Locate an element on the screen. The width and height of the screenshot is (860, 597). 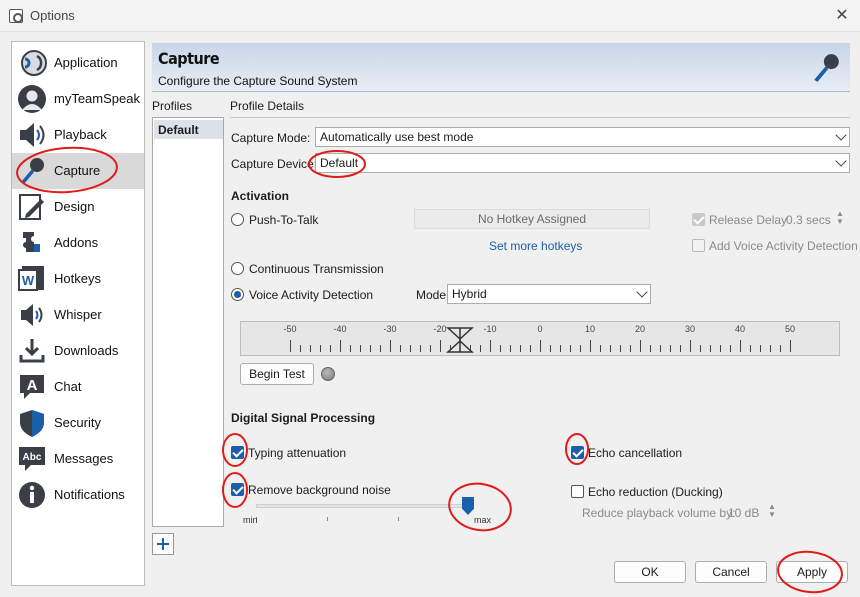
keyboard-icon: W is located at coordinates (31, 278).